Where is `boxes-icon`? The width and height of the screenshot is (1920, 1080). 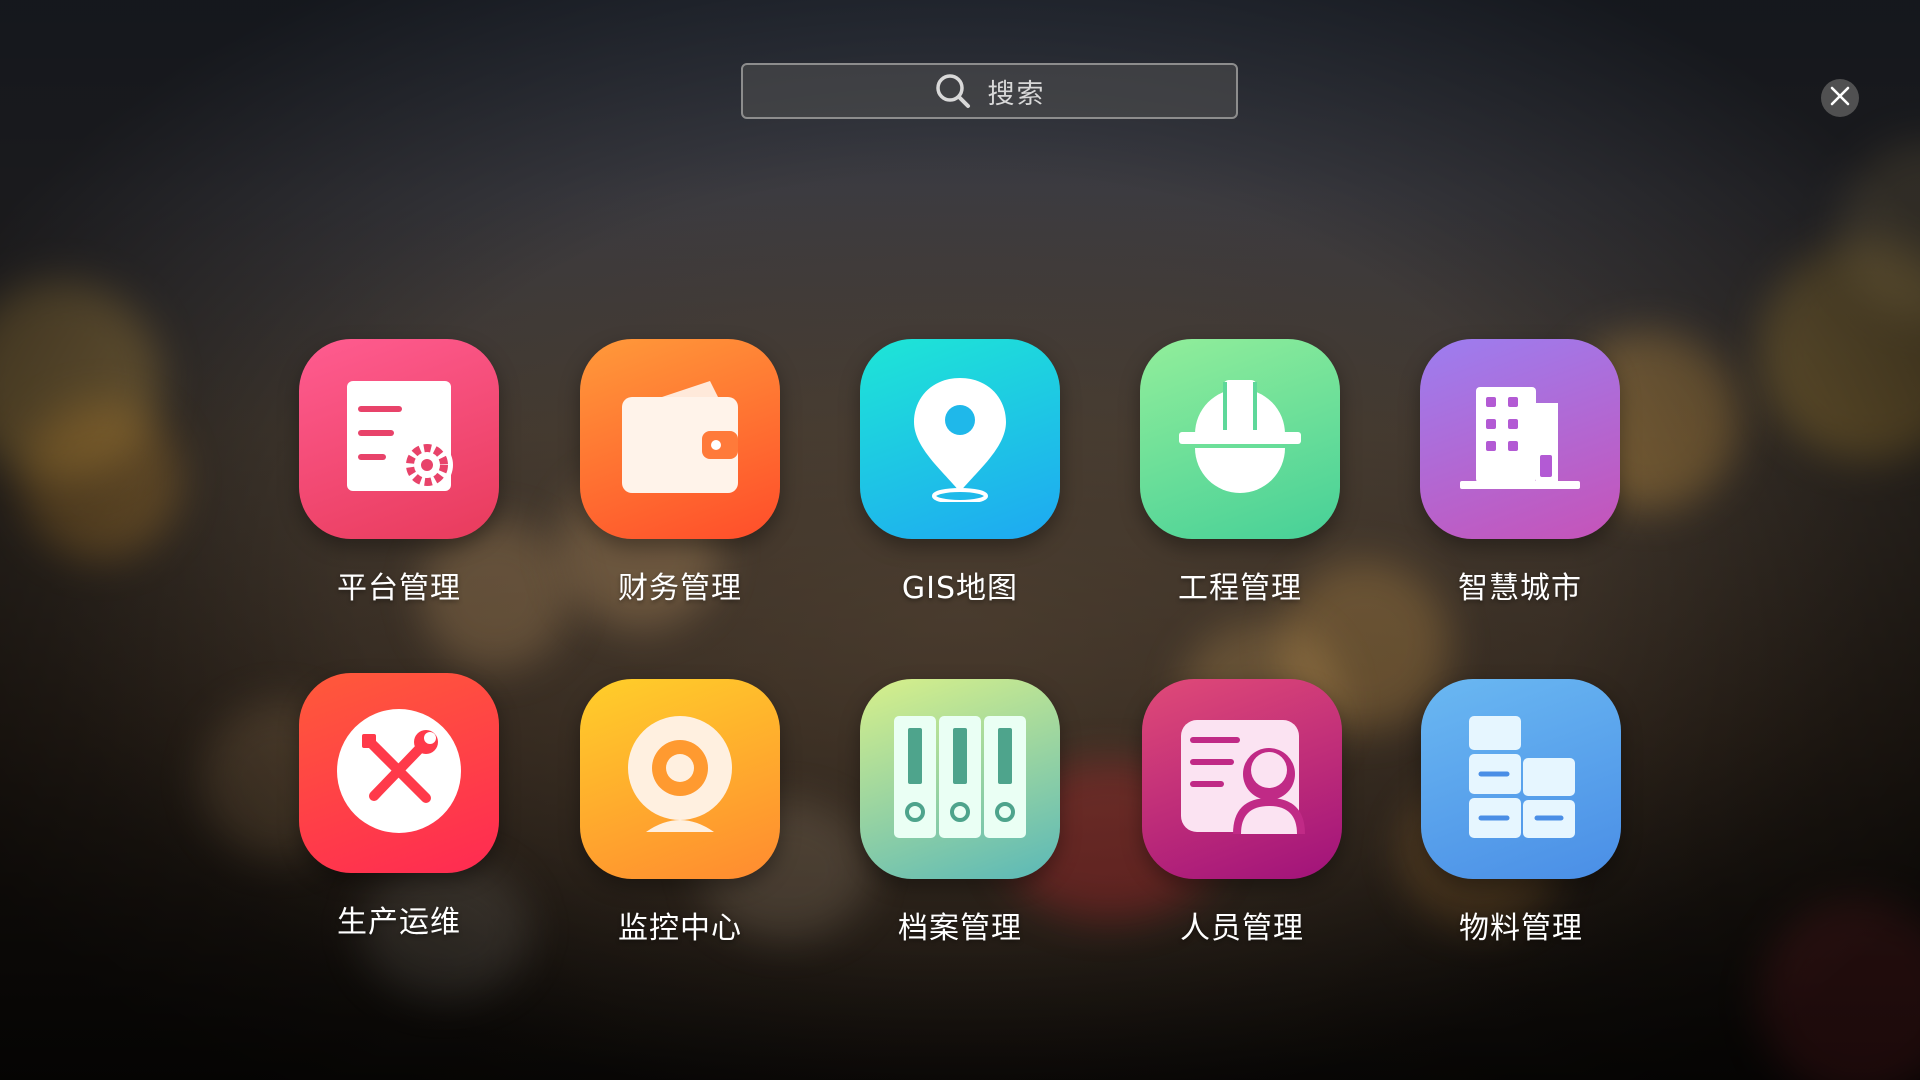
boxes-icon is located at coordinates (1521, 779).